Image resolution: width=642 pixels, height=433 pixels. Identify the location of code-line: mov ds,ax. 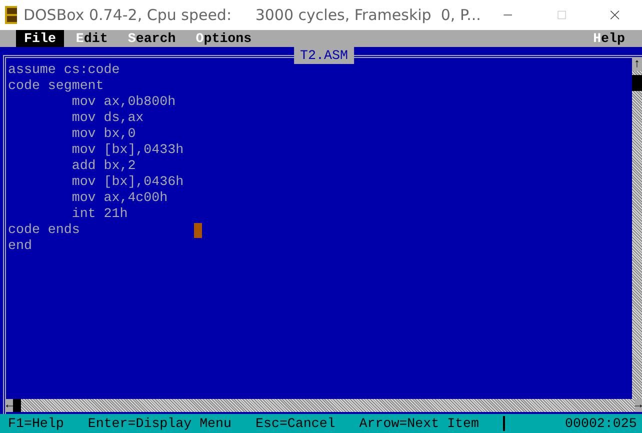
(107, 117).